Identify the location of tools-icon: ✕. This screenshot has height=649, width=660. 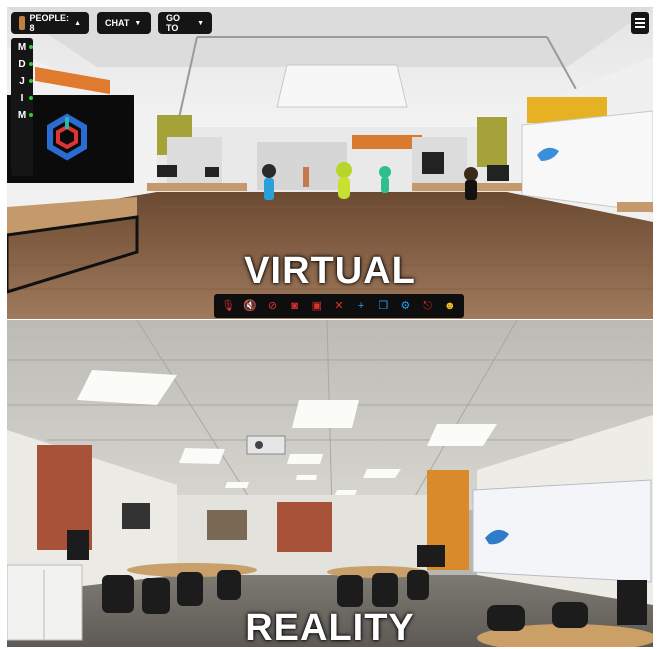
(339, 306).